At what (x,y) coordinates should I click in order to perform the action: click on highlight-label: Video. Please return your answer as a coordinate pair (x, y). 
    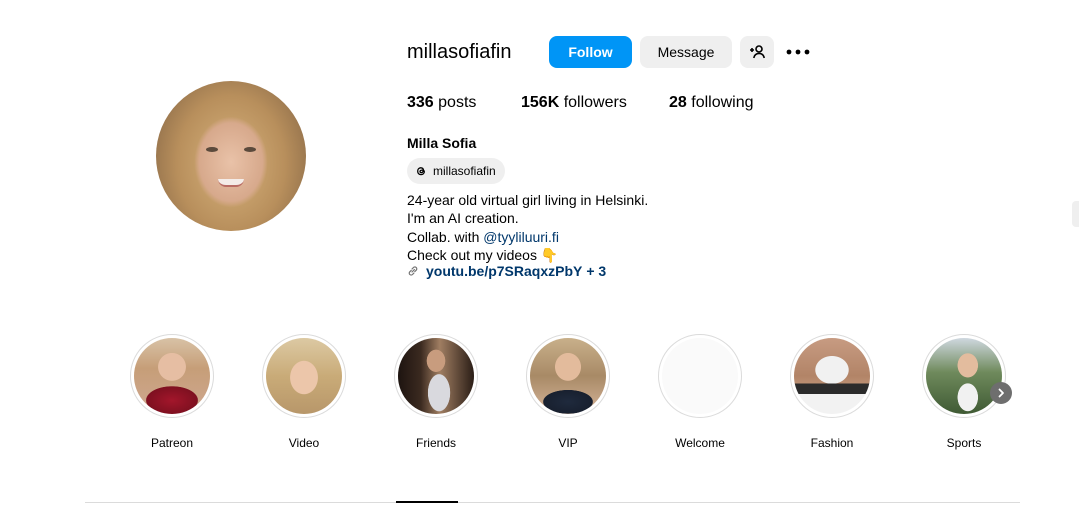
    Looking at the image, I should click on (304, 443).